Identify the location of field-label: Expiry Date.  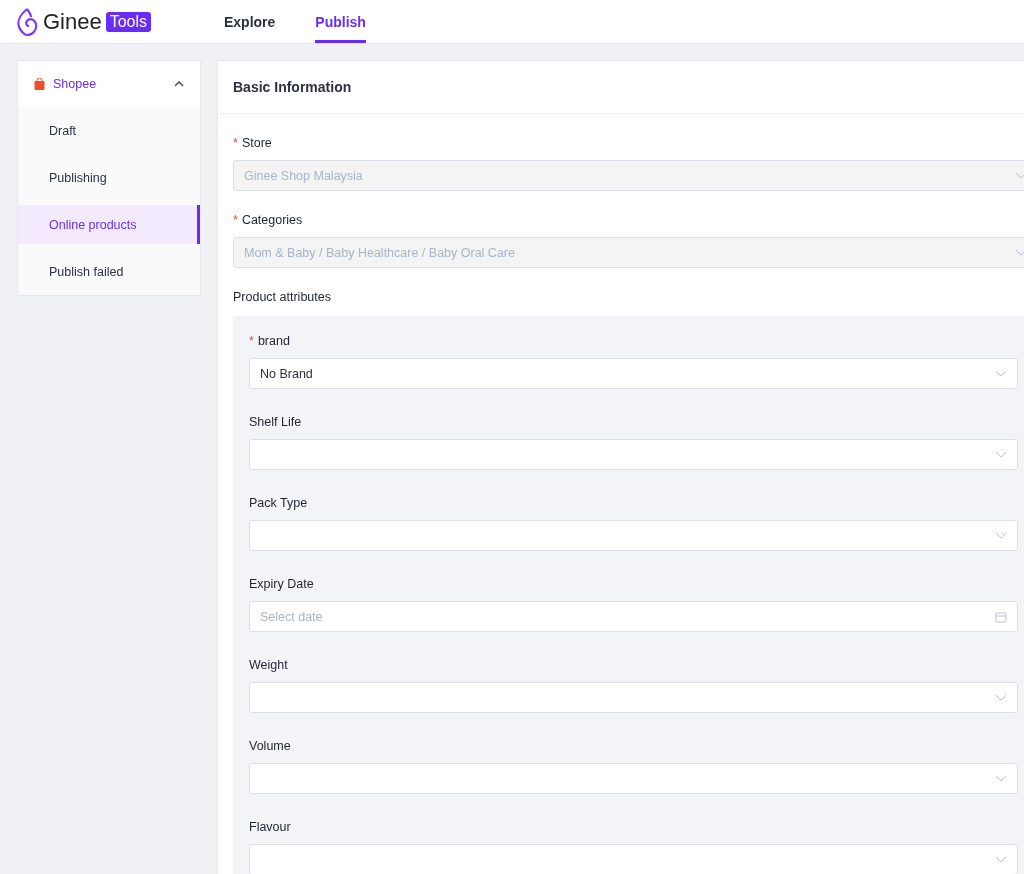
(281, 584).